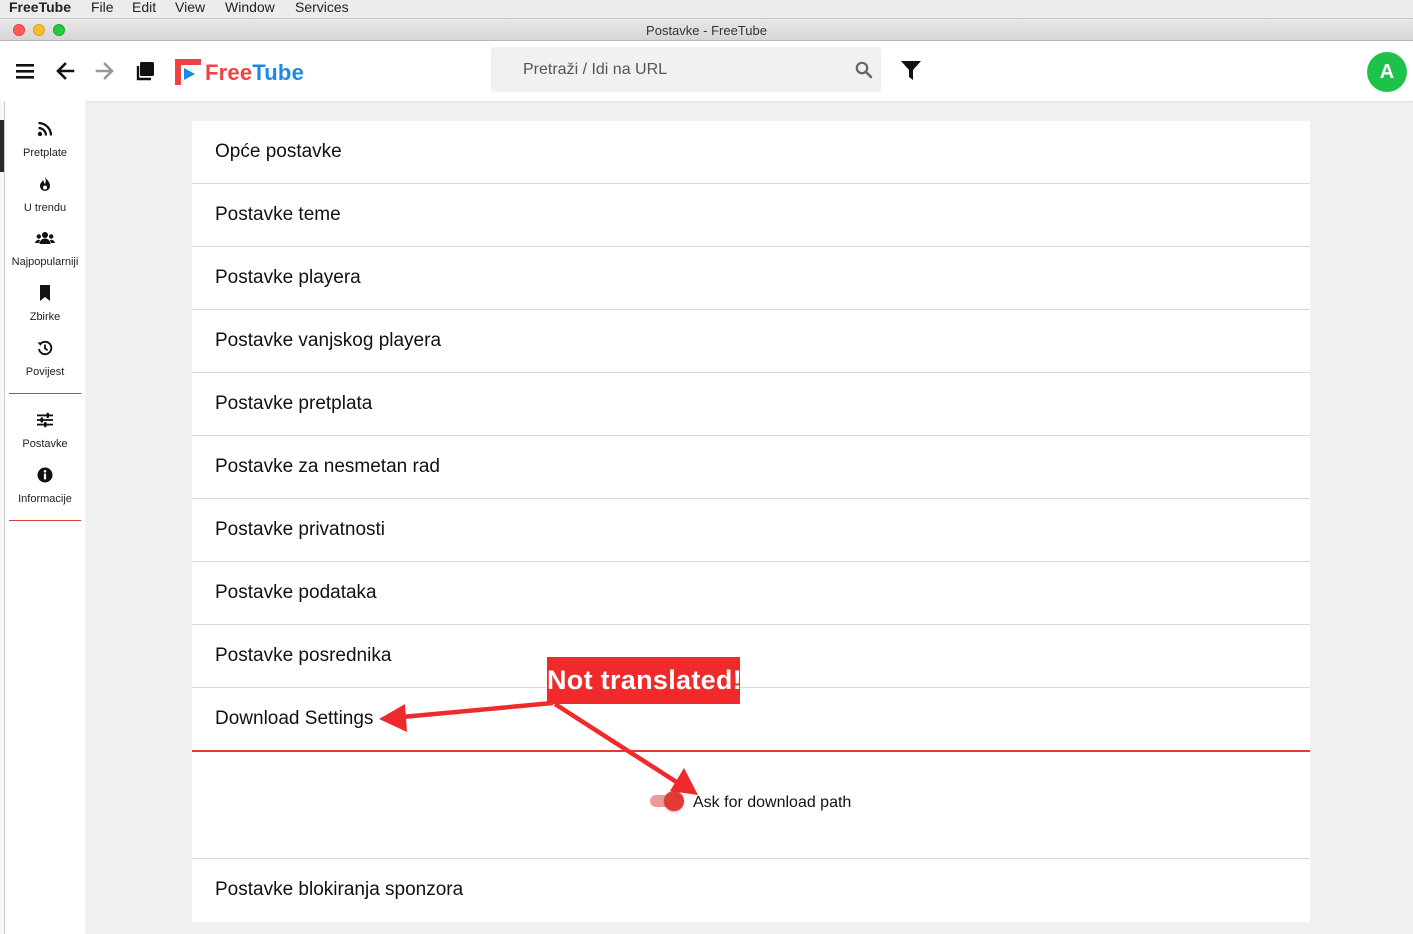 This screenshot has height=934, width=1413. I want to click on settings-section-data: Postavke podataka, so click(751, 593).